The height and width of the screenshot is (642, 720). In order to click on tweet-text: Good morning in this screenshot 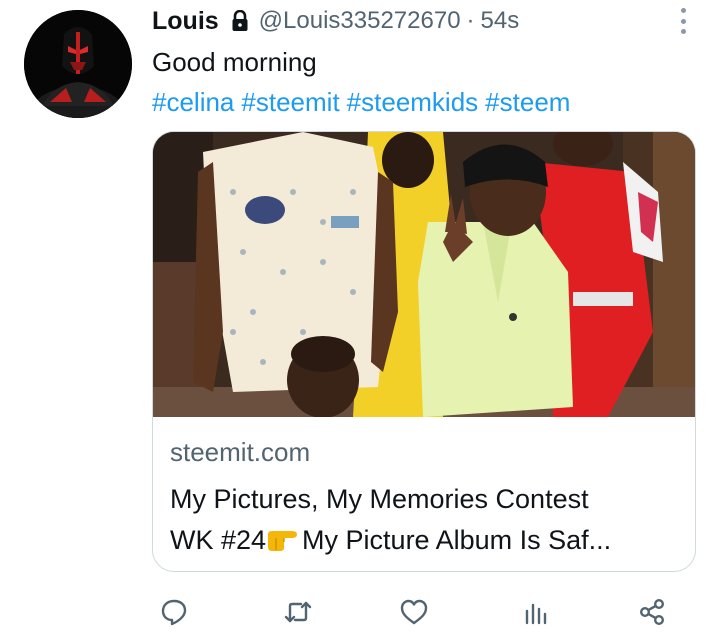, I will do `click(234, 62)`.